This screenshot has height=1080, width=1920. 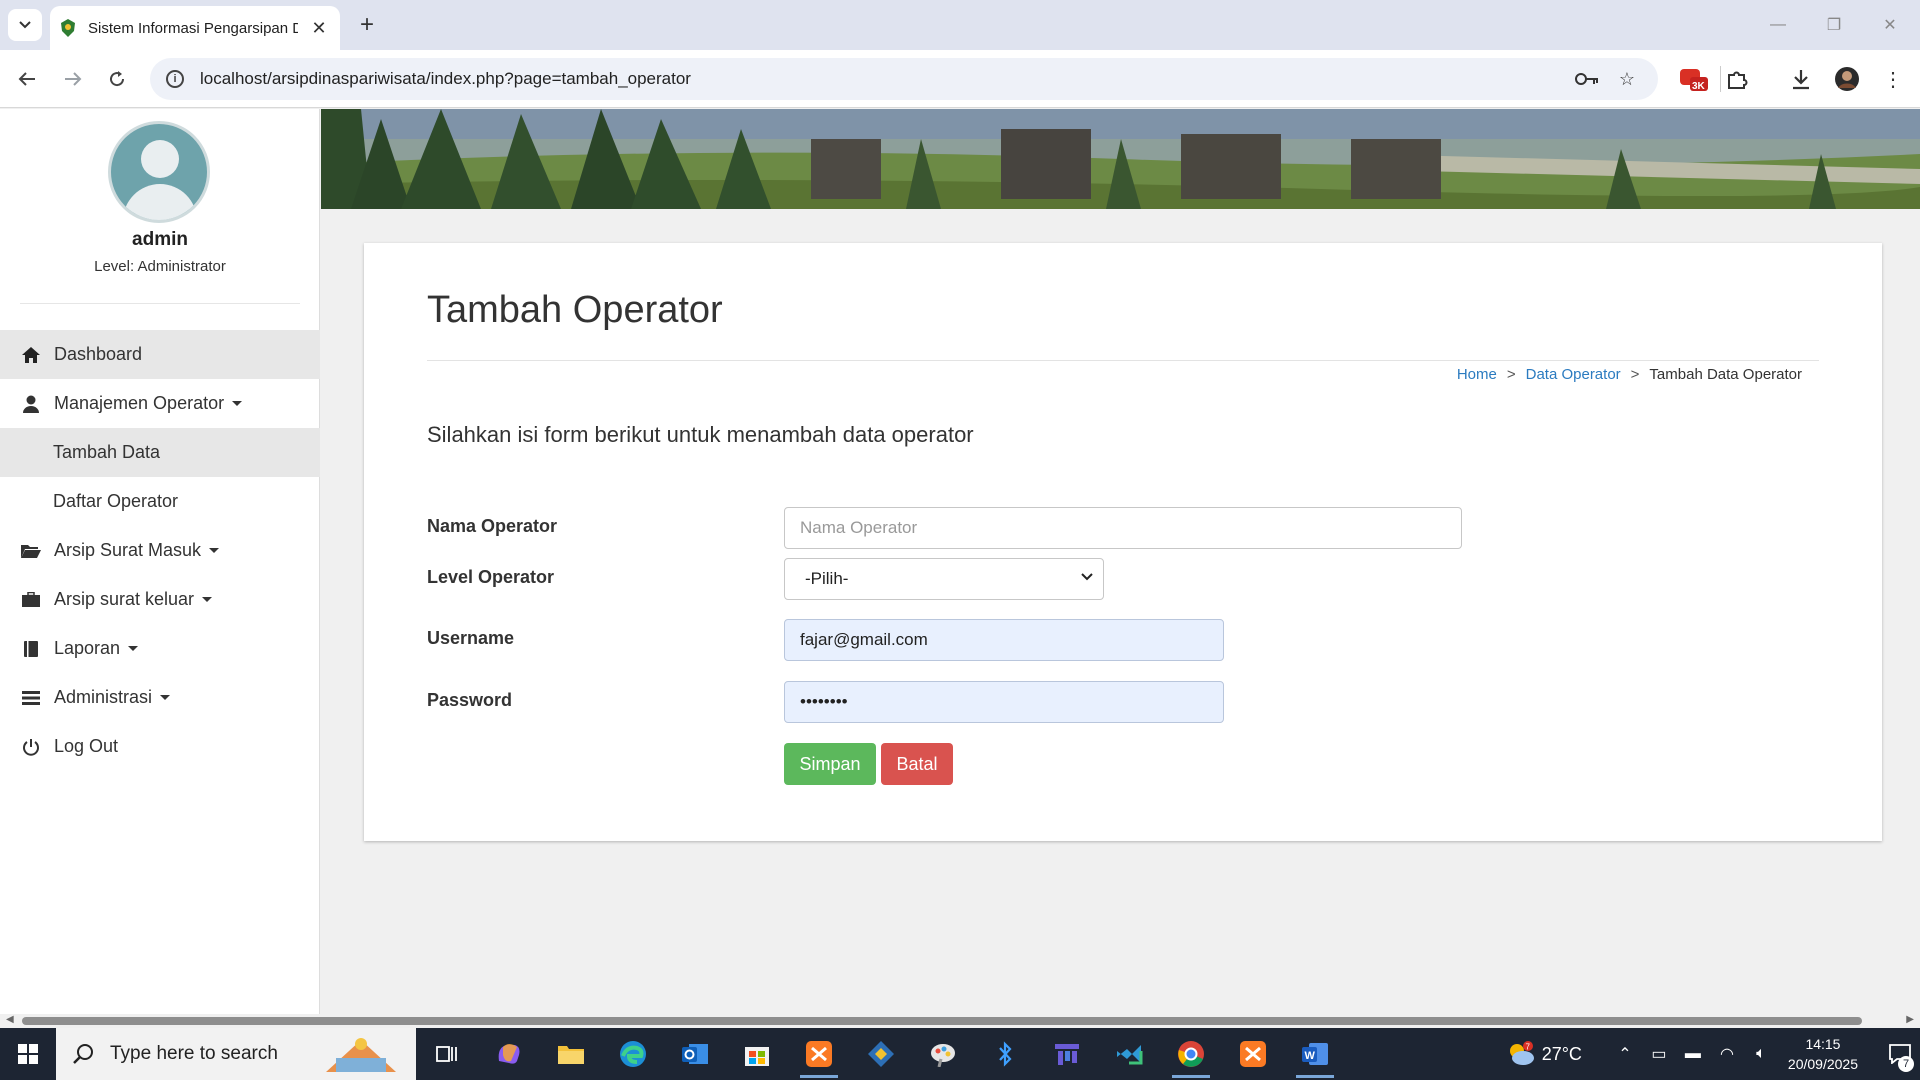 I want to click on site-info-icon: i, so click(x=175, y=79).